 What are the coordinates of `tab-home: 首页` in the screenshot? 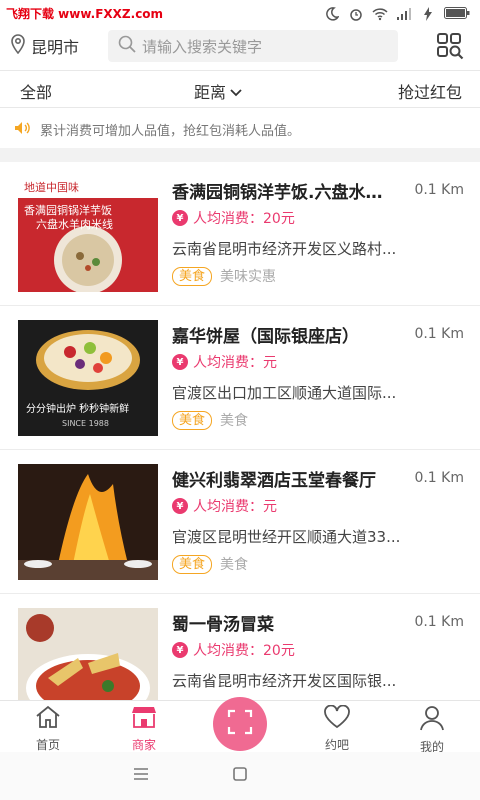 It's located at (48, 729).